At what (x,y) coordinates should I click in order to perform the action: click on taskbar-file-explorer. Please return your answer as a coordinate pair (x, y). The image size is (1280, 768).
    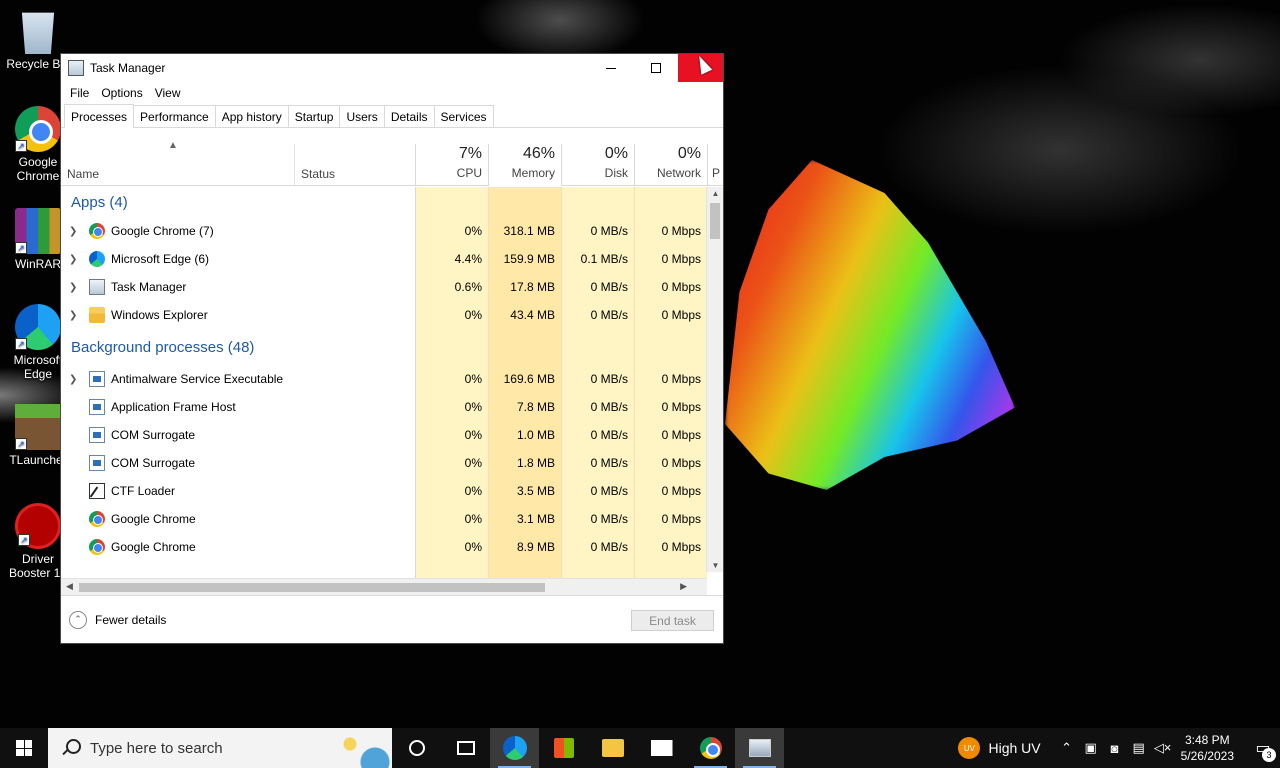
    Looking at the image, I should click on (612, 748).